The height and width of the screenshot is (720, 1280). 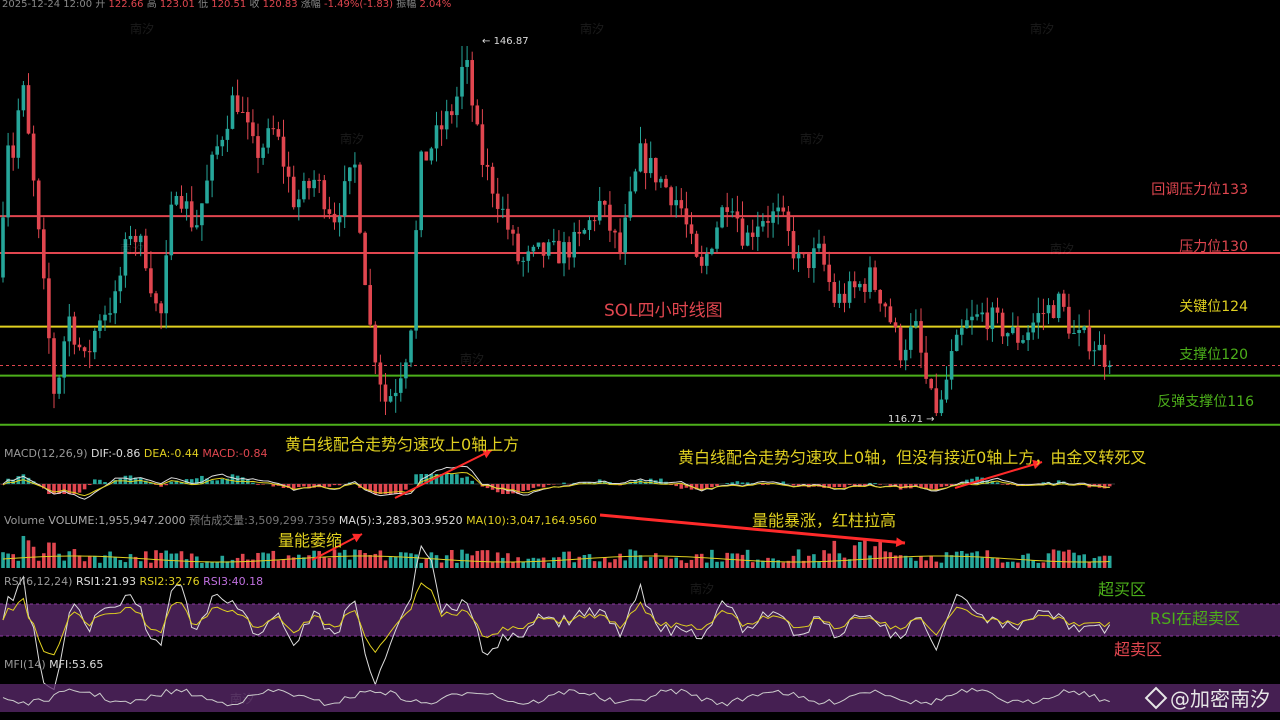 I want to click on macd-note-1: 黄白线配合走势匀速攻上0轴上方, so click(x=402, y=444).